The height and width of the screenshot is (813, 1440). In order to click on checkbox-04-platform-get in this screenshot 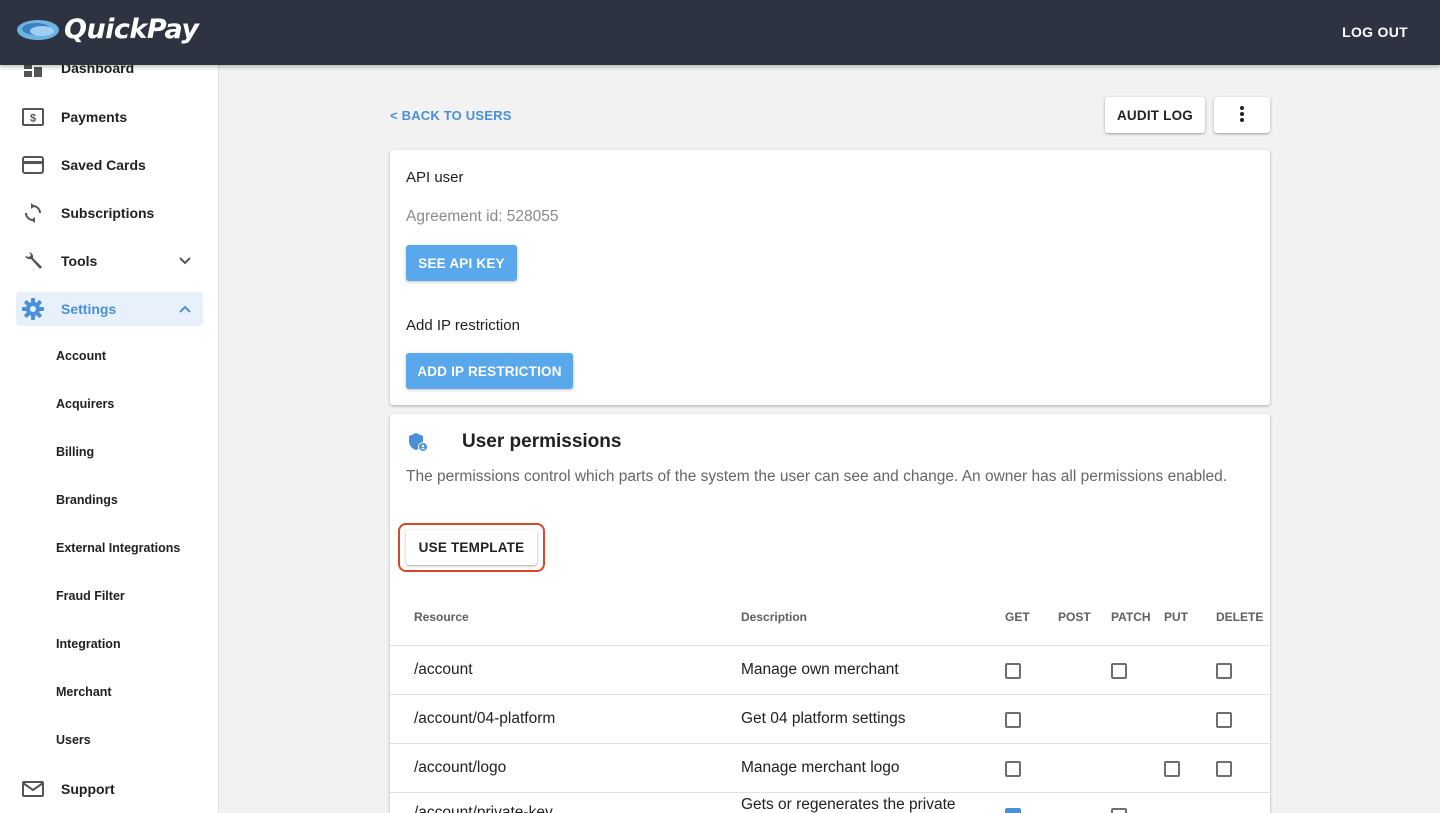, I will do `click(1013, 720)`.